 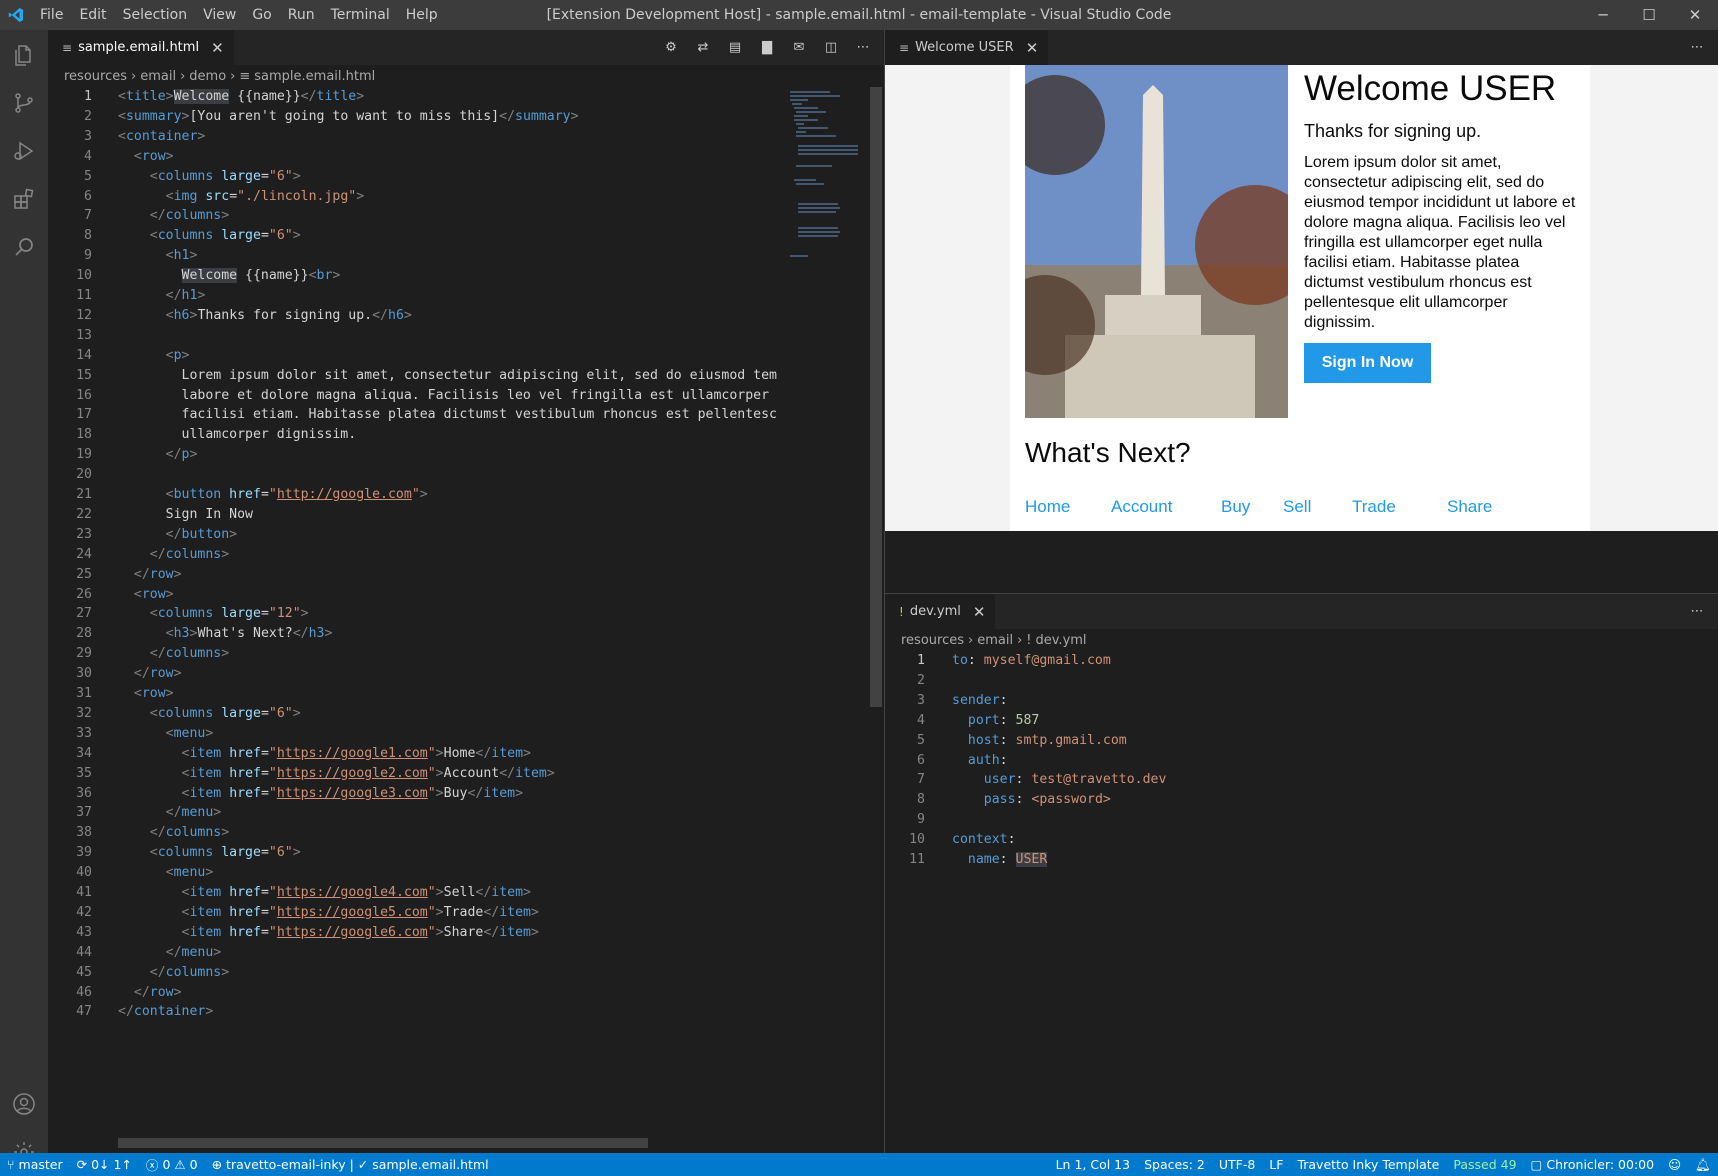 What do you see at coordinates (413, 355) in the screenshot?
I see `code-line: 14 <p>` at bounding box center [413, 355].